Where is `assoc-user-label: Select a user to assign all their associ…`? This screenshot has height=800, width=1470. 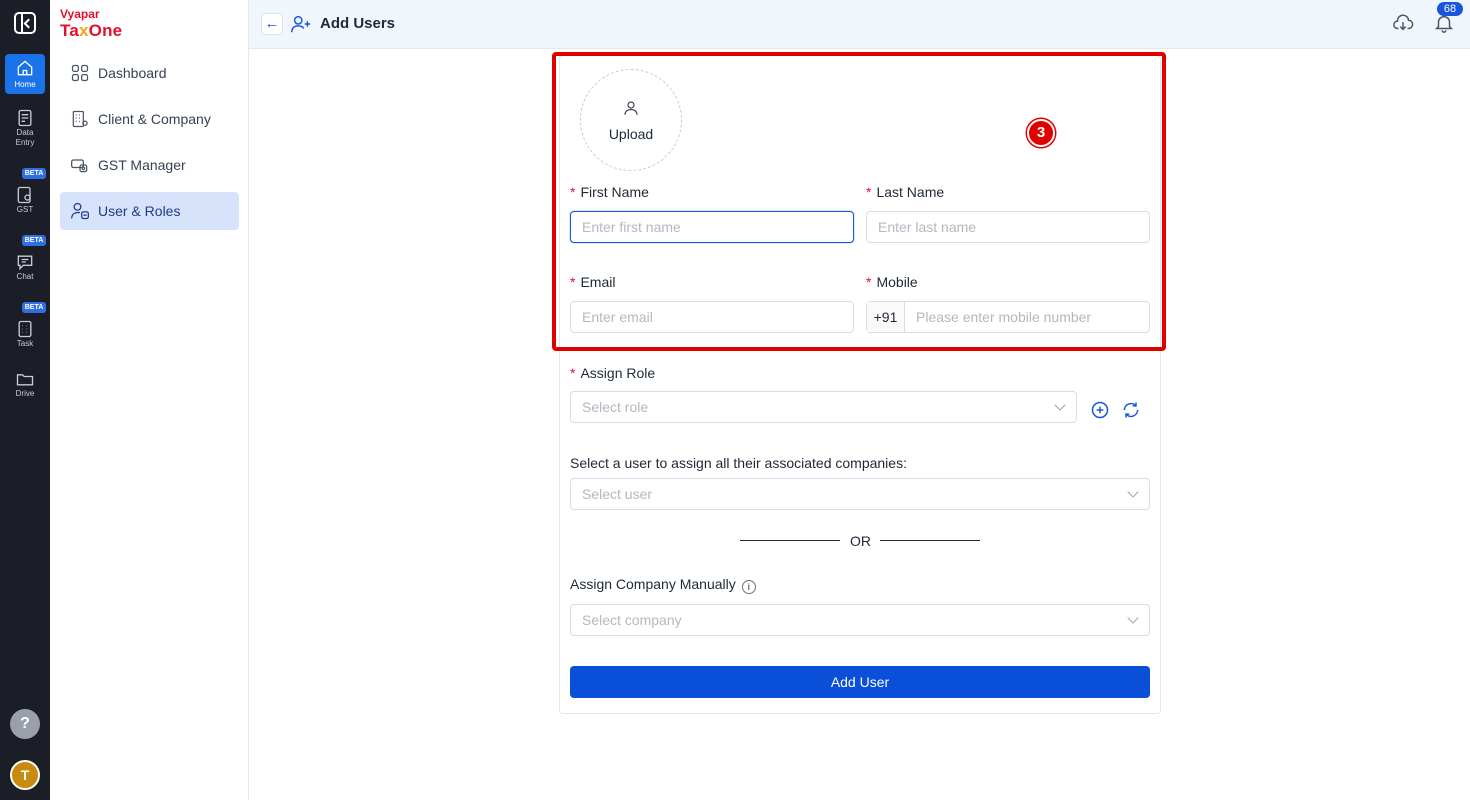
assoc-user-label: Select a user to assign all their associ… is located at coordinates (738, 463).